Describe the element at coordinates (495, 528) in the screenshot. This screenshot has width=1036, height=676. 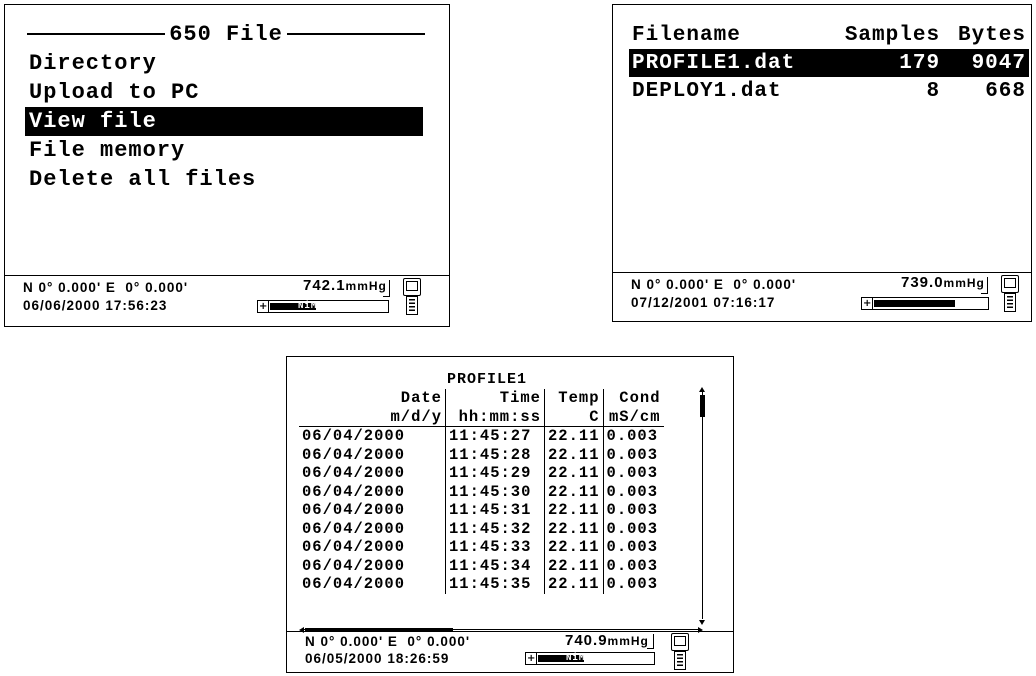
I see `cell-time: 11:45:32` at that location.